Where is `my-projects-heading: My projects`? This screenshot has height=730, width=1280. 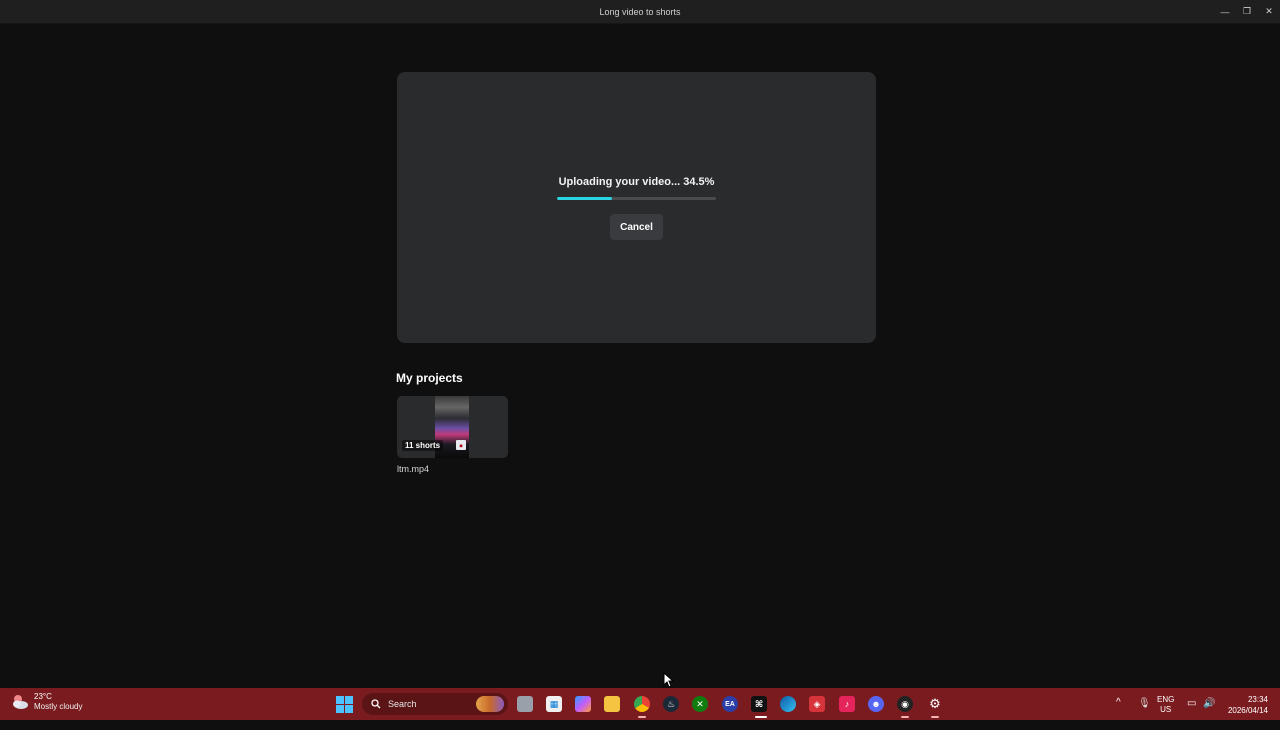
my-projects-heading: My projects is located at coordinates (429, 378).